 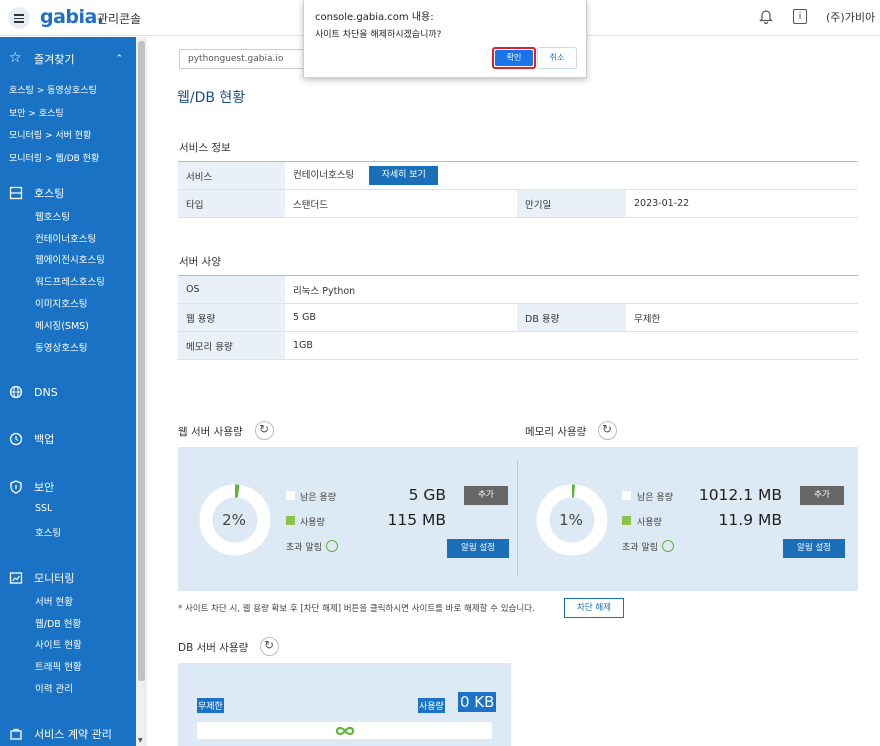 I want to click on memory-alarm-button: 알림 설정, so click(x=814, y=548).